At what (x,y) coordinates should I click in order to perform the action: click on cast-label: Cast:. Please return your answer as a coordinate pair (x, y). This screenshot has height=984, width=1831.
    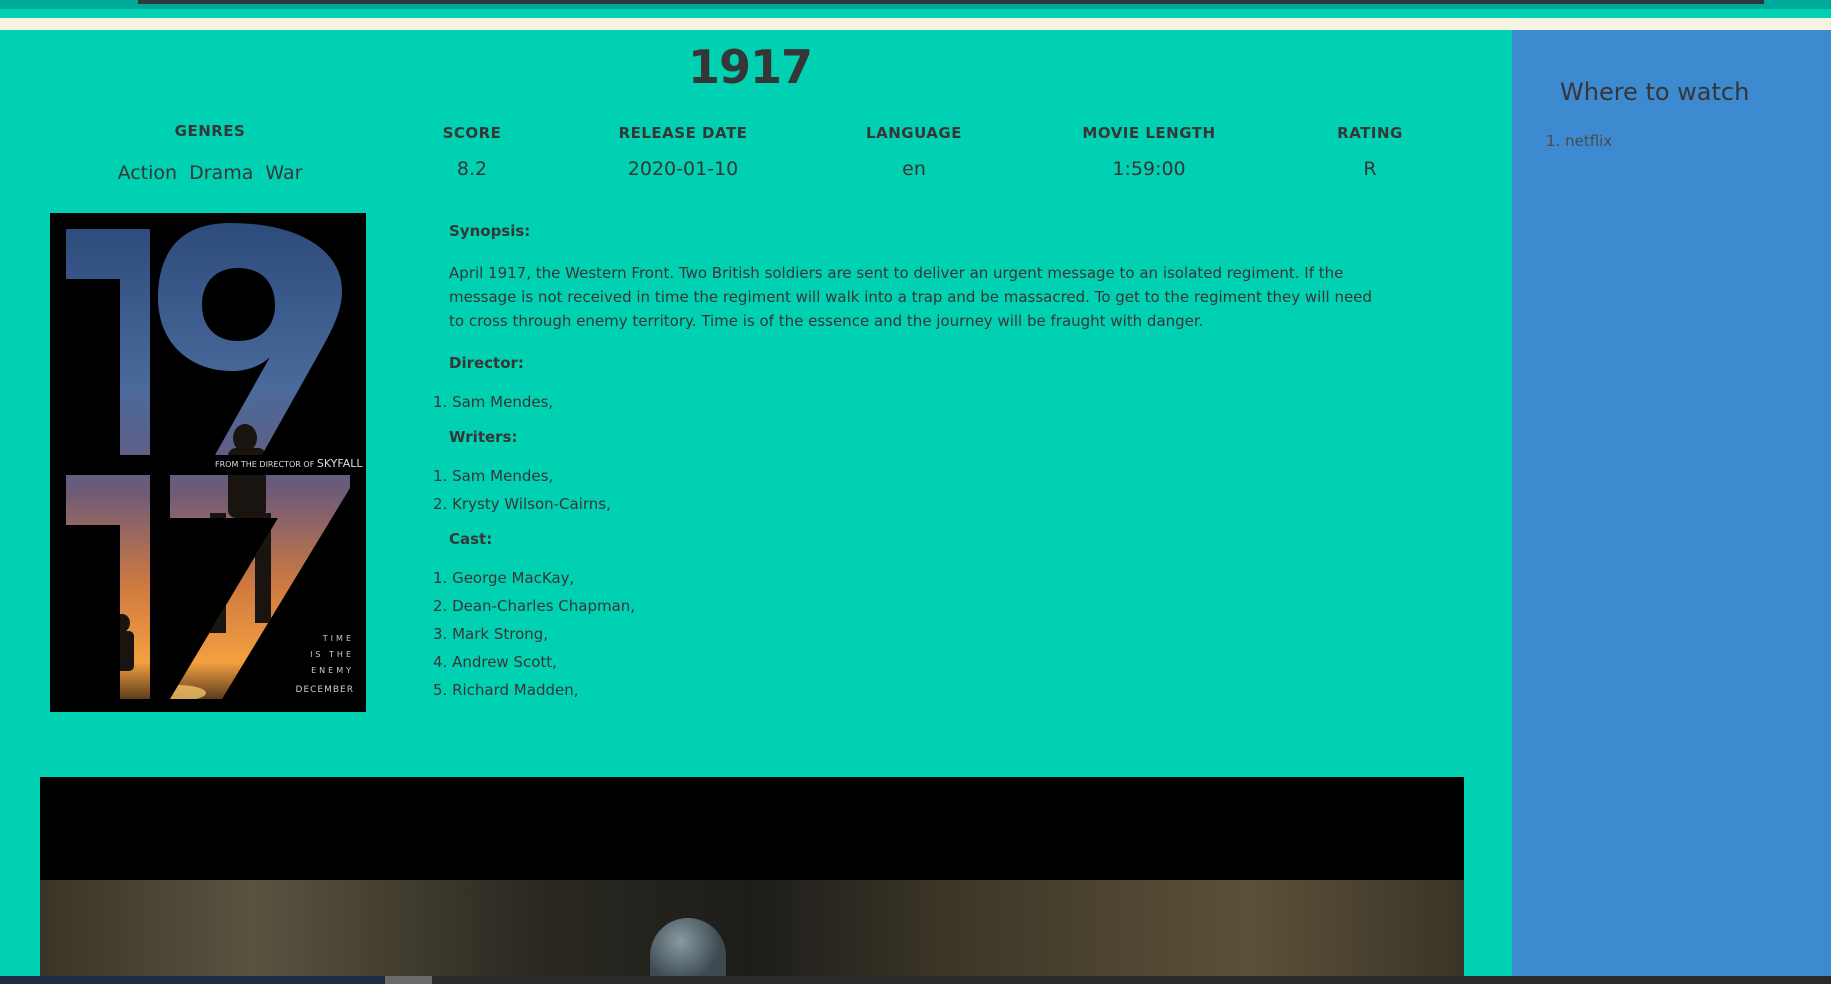
    Looking at the image, I should click on (471, 539).